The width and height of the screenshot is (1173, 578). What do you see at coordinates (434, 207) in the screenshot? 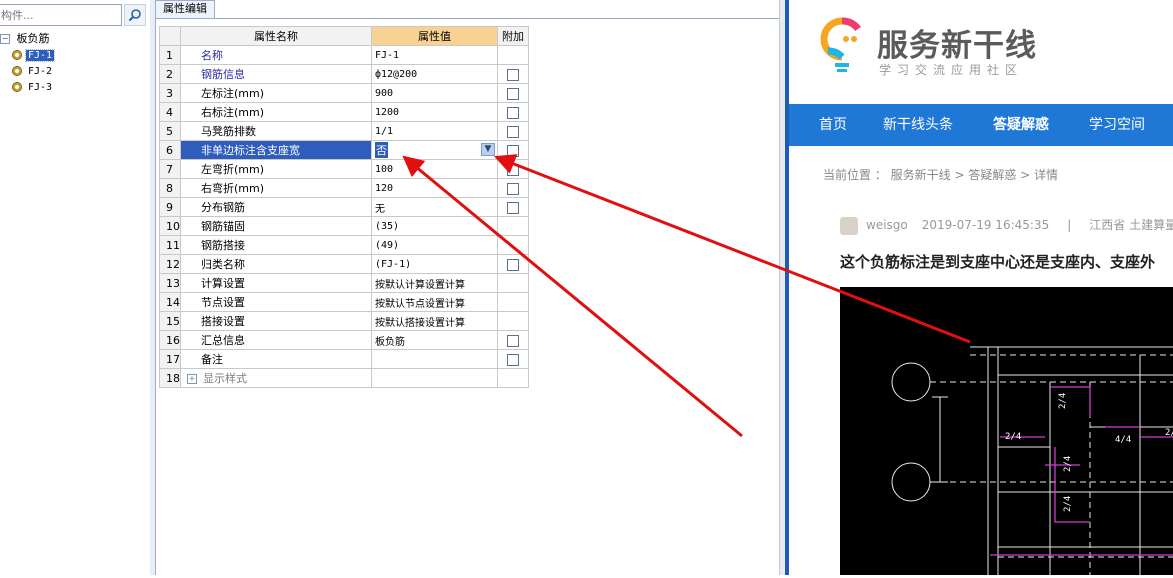
I see `property-value: 无` at bounding box center [434, 207].